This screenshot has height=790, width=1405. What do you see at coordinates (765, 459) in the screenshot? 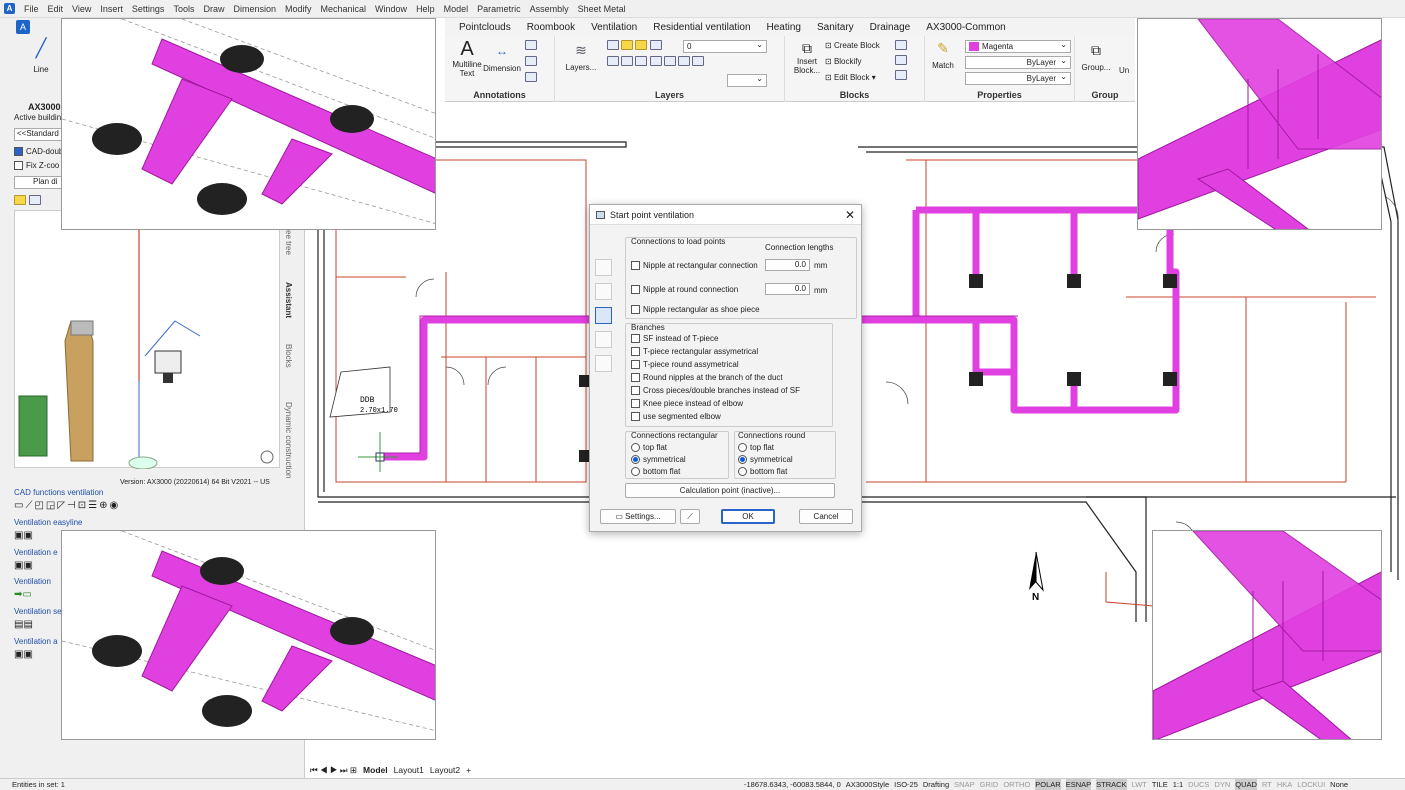
I see `round-symmetrical-radio: symmetrical` at bounding box center [765, 459].